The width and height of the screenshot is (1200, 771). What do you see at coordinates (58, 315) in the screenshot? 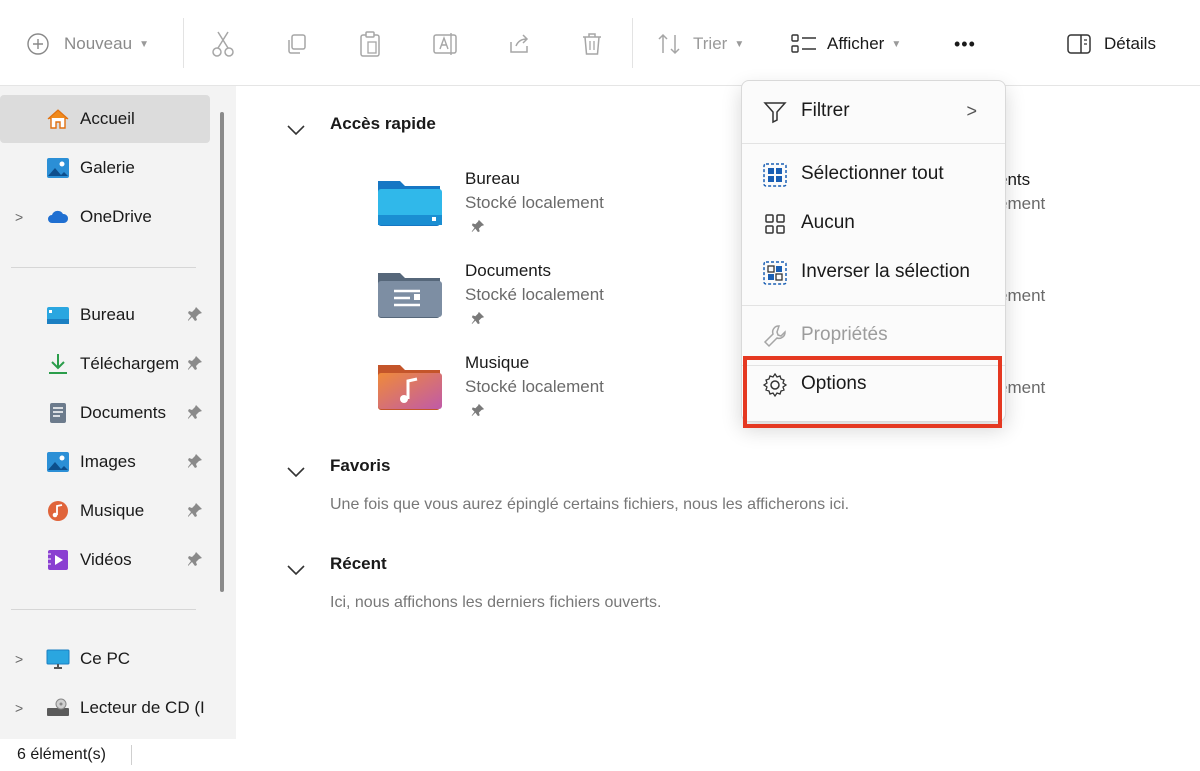
I see `desktop-folder-icon` at bounding box center [58, 315].